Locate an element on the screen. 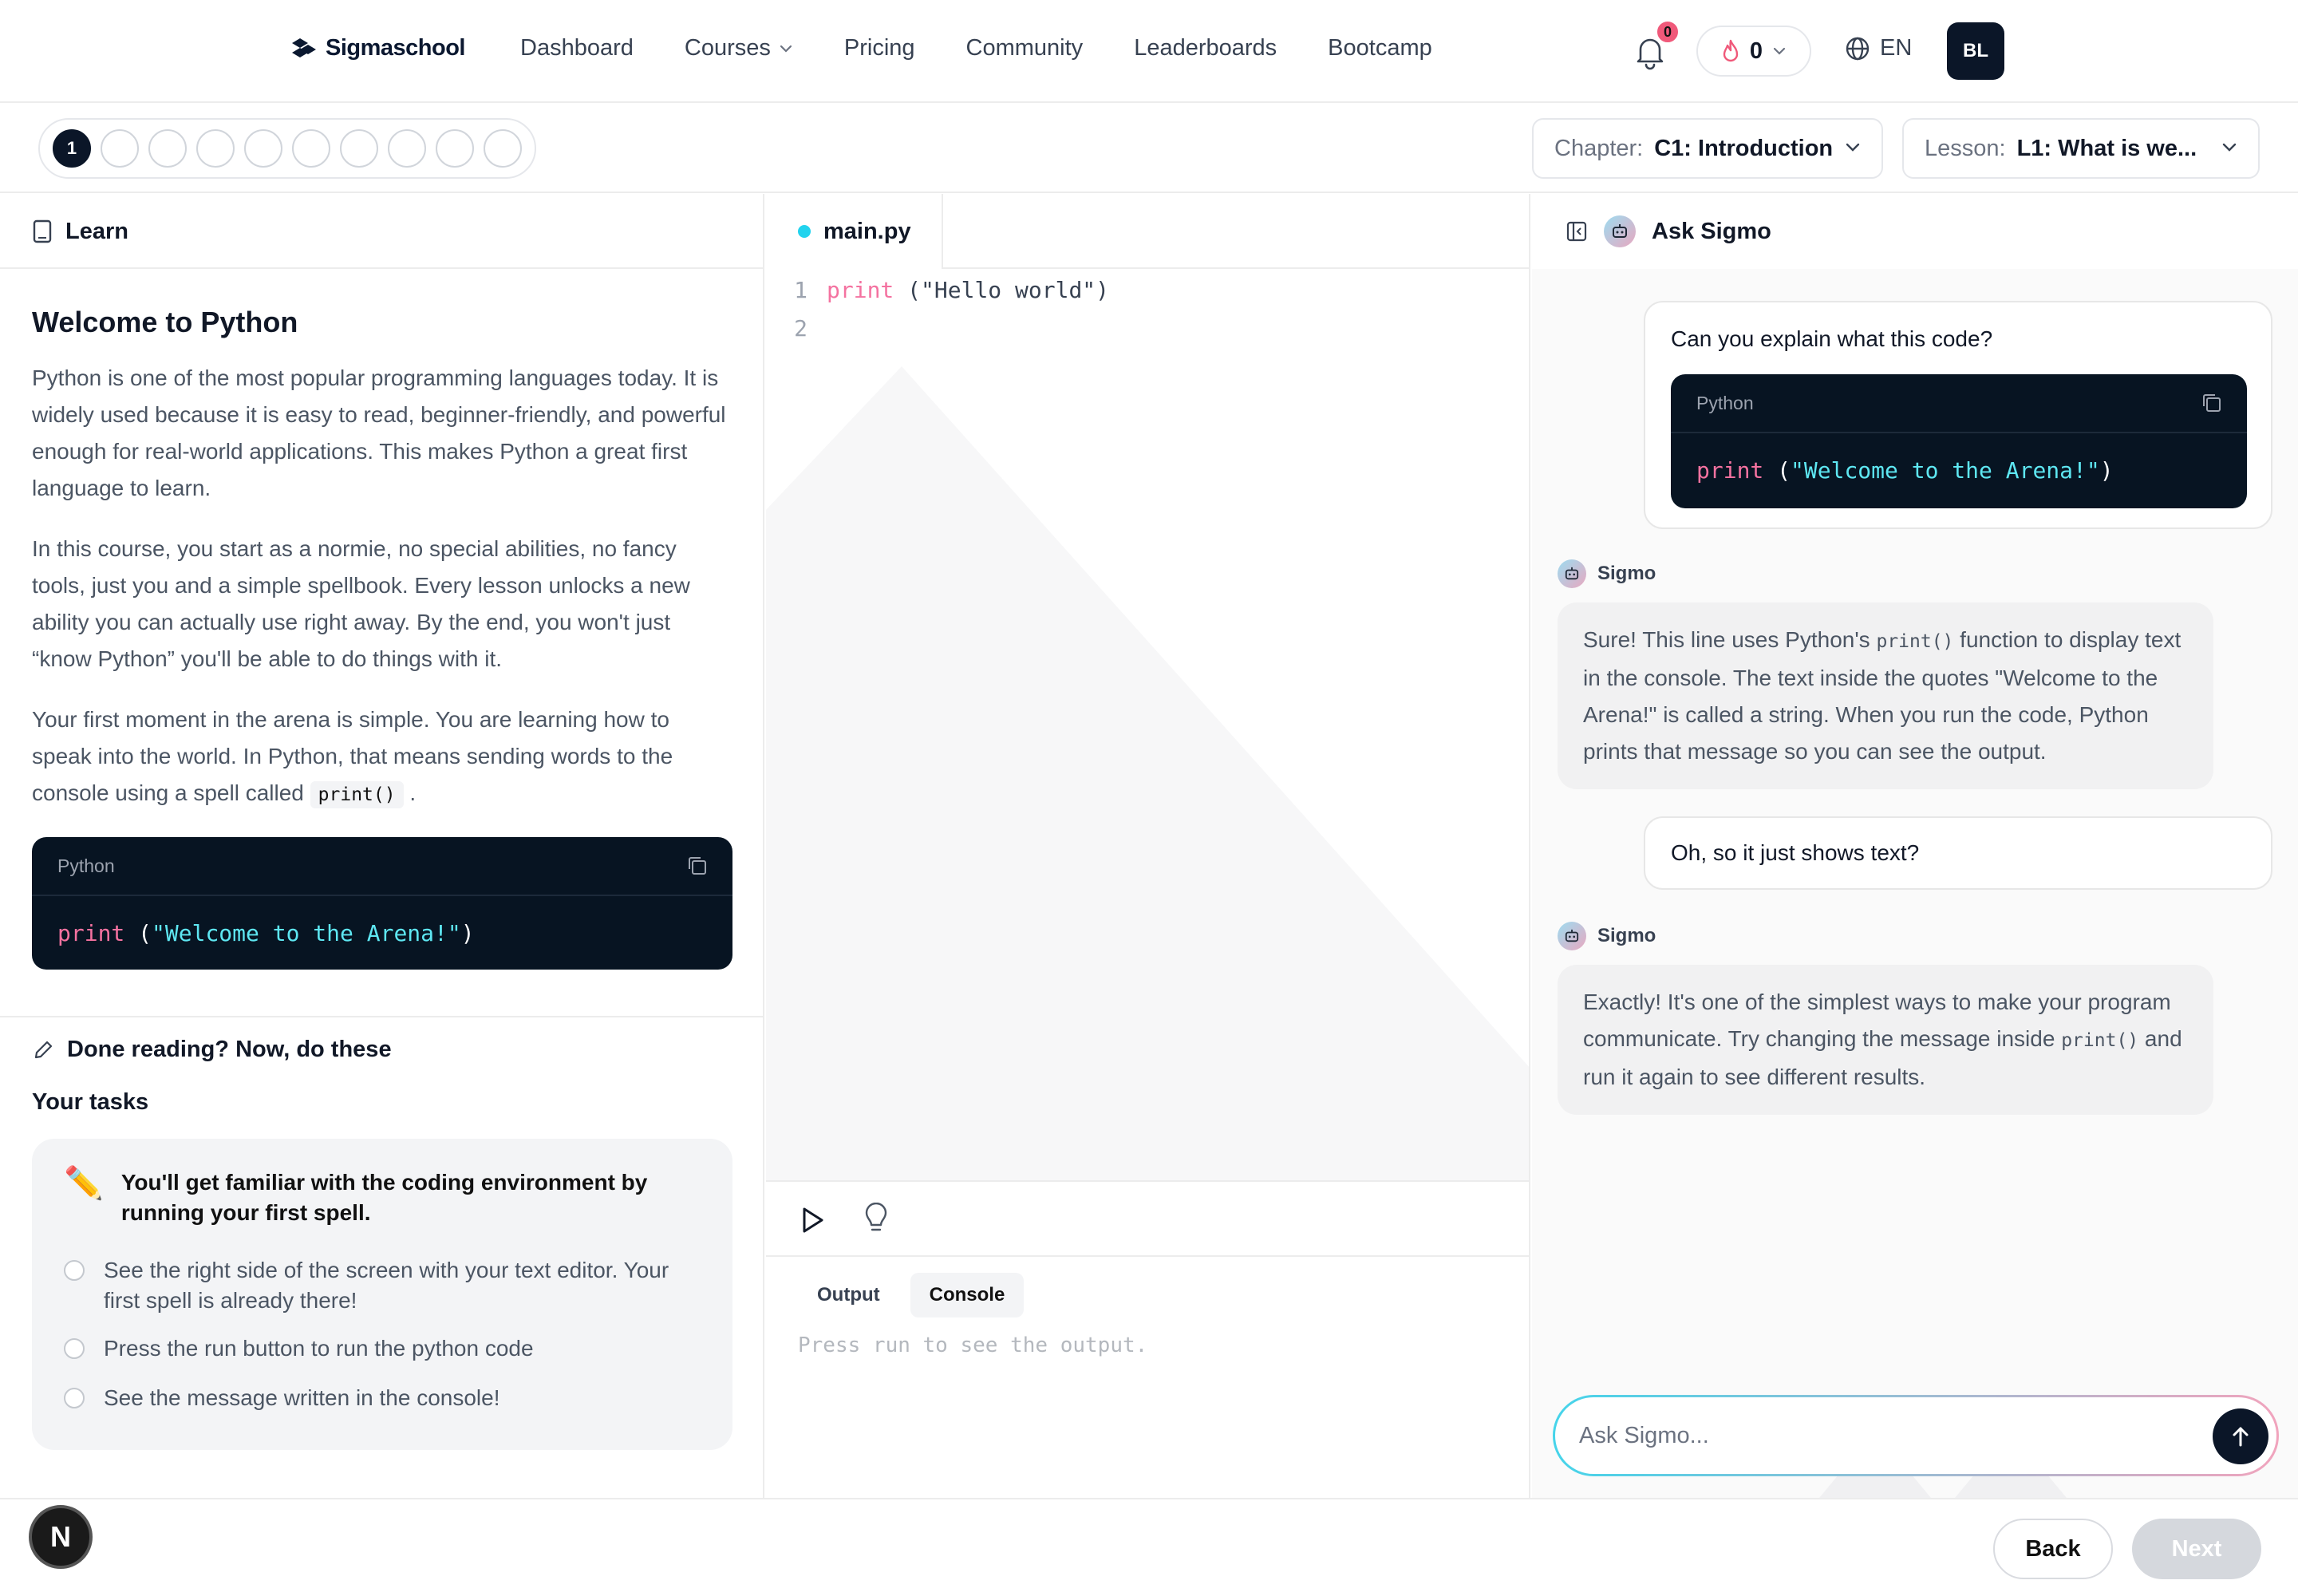 The image size is (2298, 1596). language-selector: EN is located at coordinates (1879, 48).